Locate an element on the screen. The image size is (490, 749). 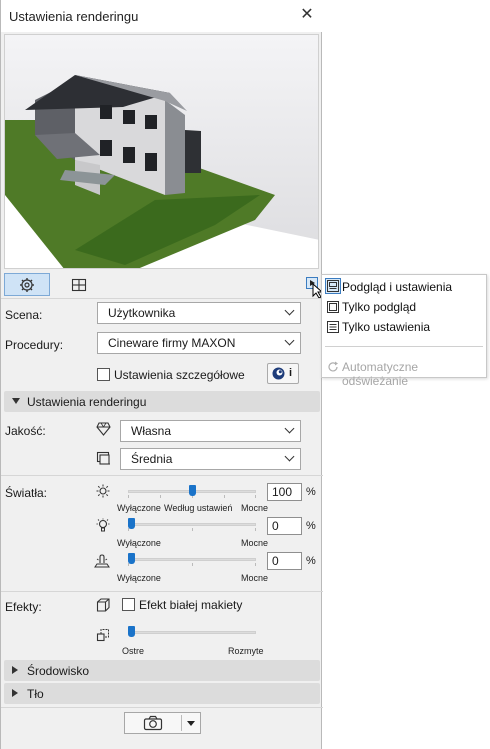
detail-settings-checkbox is located at coordinates (103, 374).